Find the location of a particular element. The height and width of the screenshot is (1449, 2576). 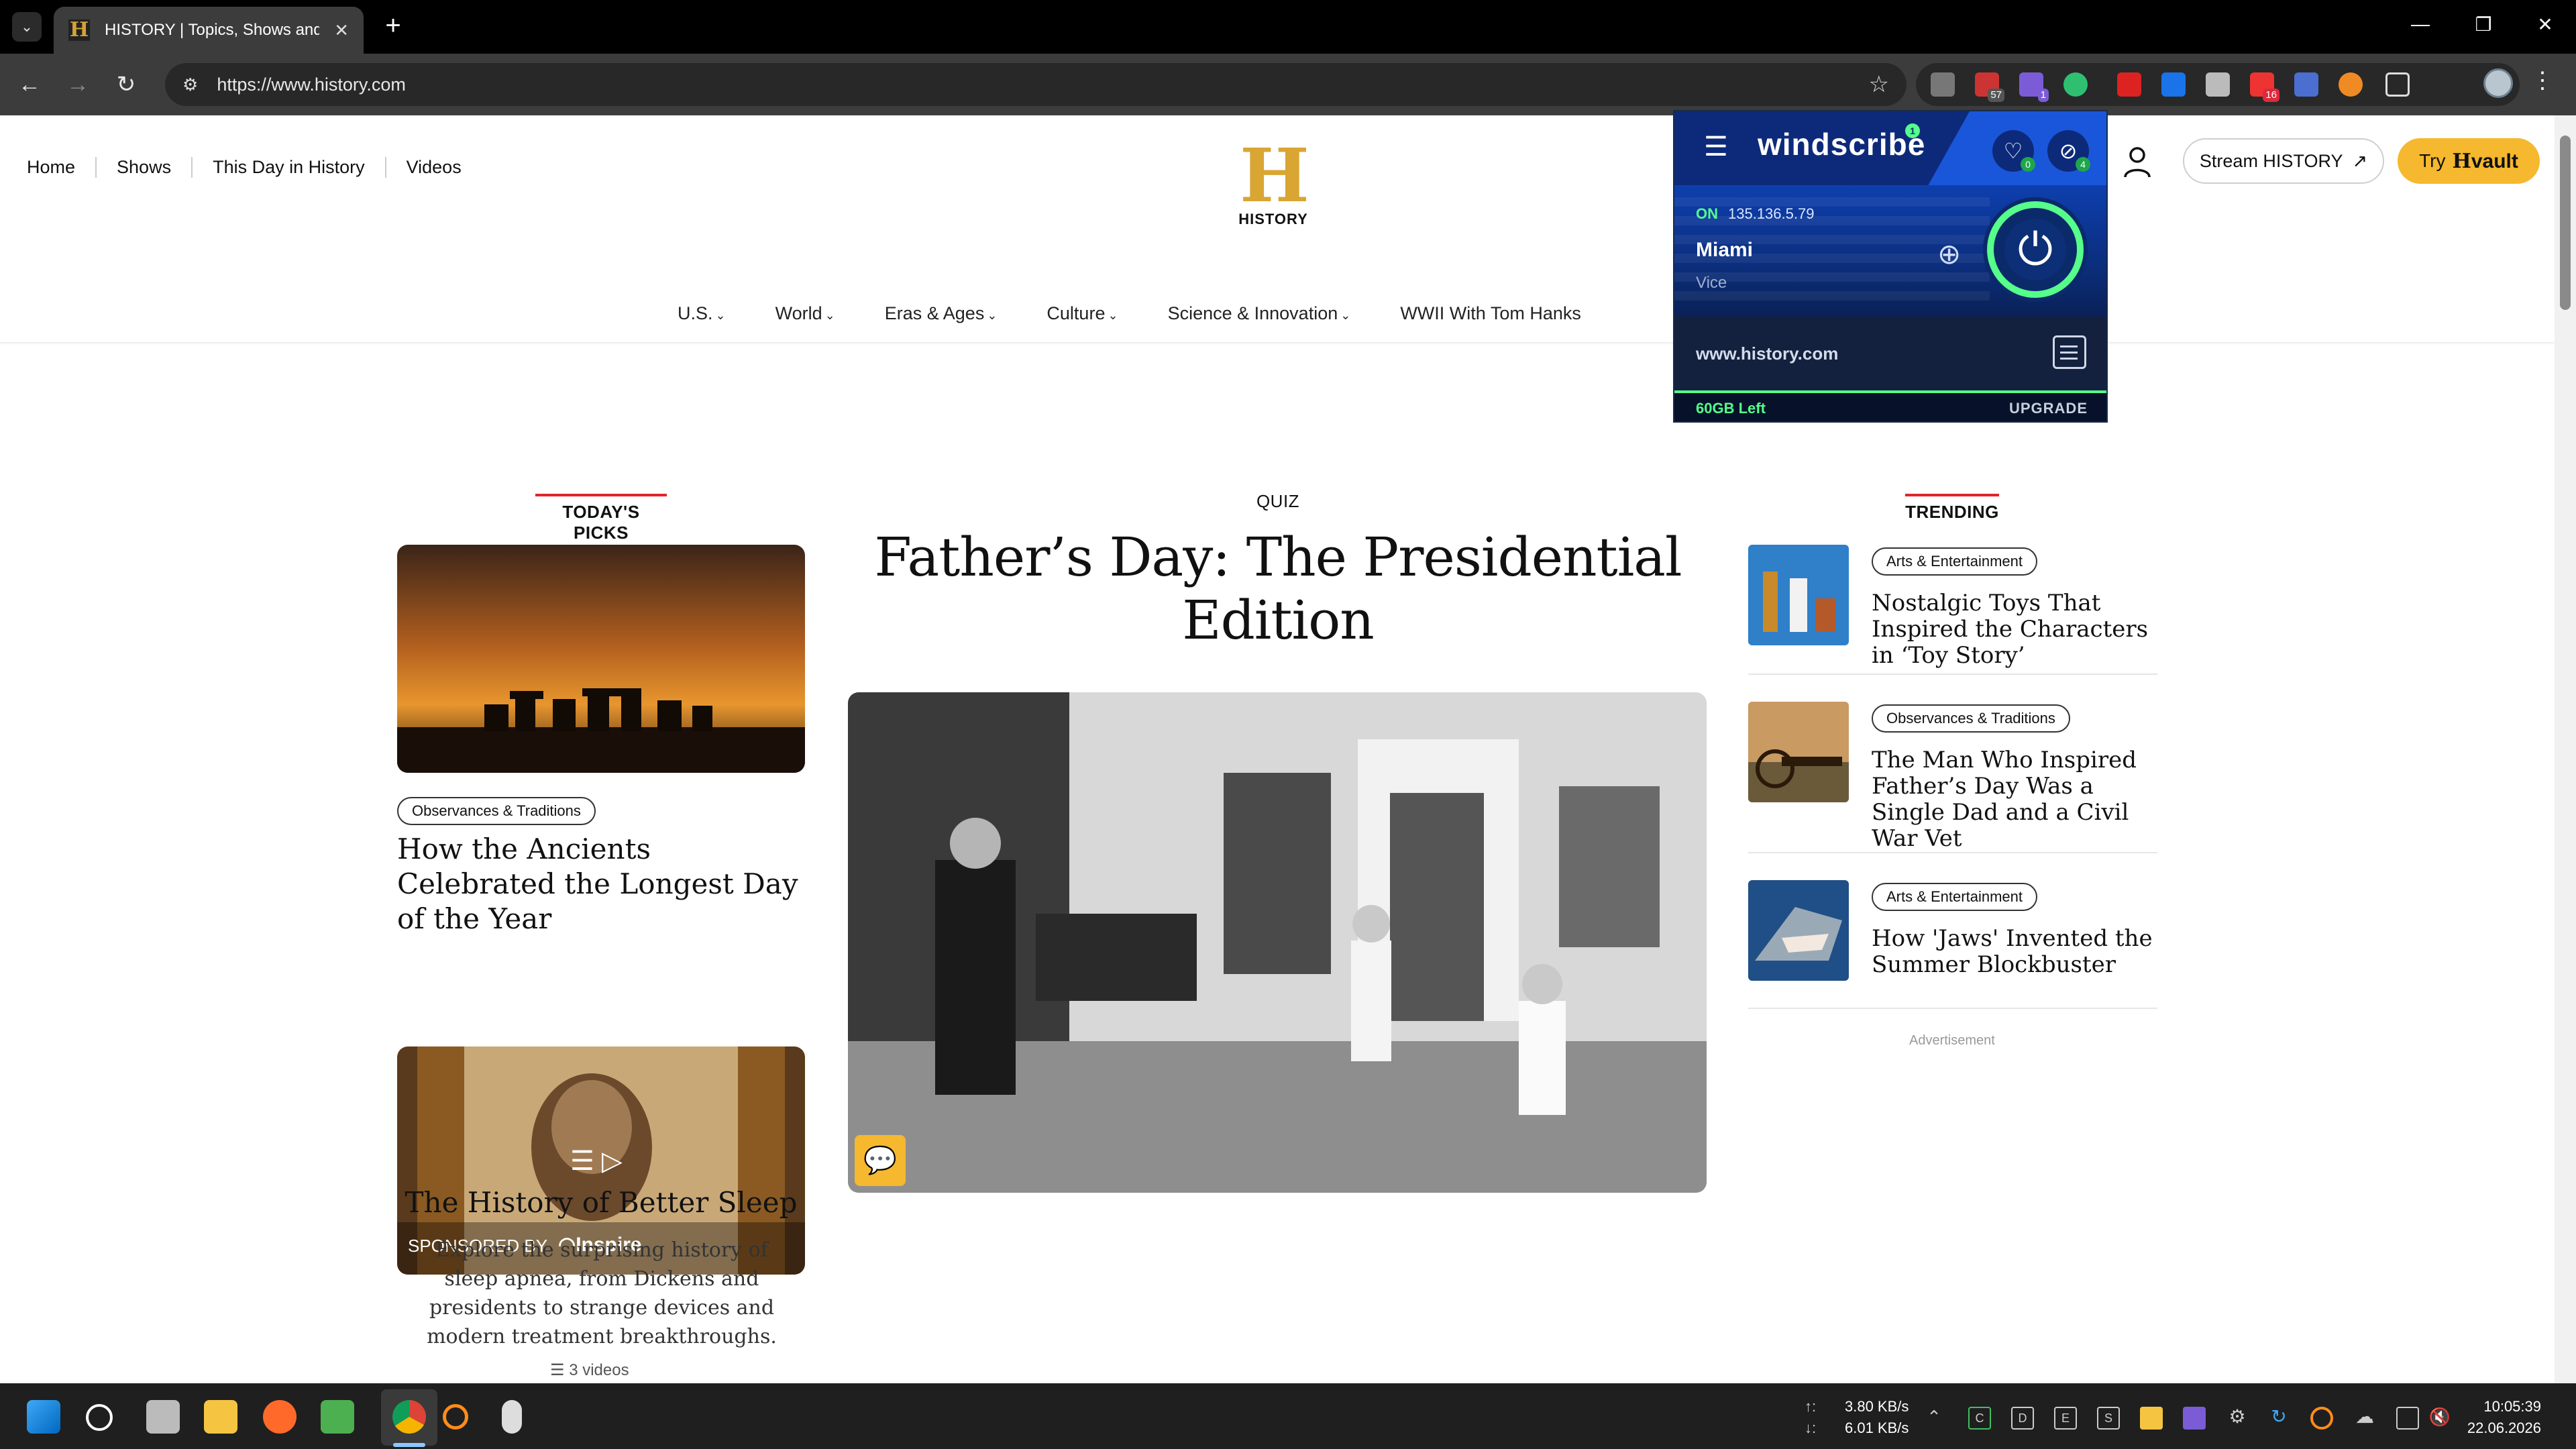

chrome-icon is located at coordinates (409, 1417).